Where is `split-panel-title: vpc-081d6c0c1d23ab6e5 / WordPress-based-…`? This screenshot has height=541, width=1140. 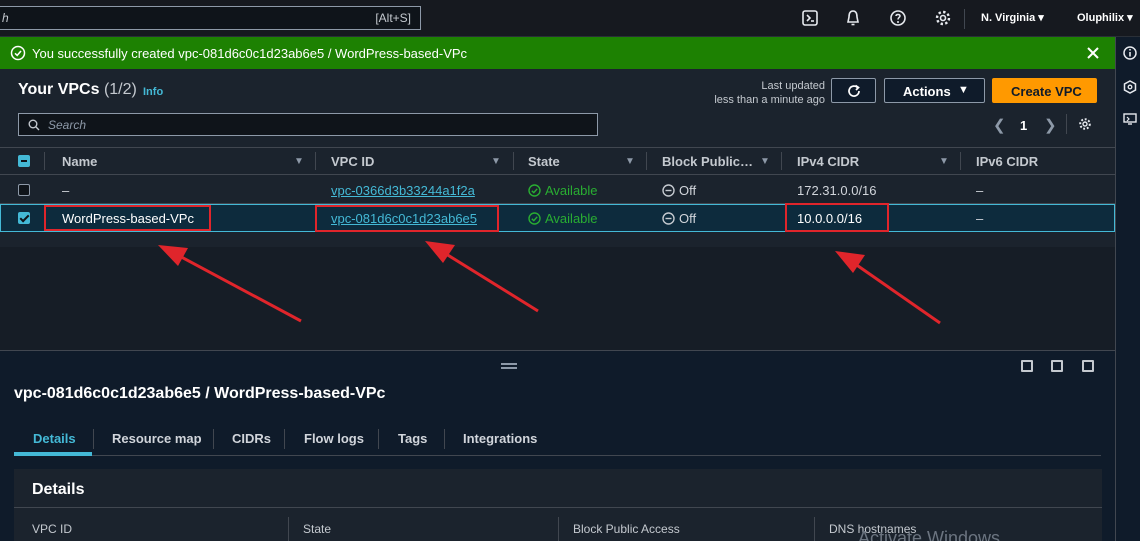 split-panel-title: vpc-081d6c0c1d23ab6e5 / WordPress-based-… is located at coordinates (200, 393).